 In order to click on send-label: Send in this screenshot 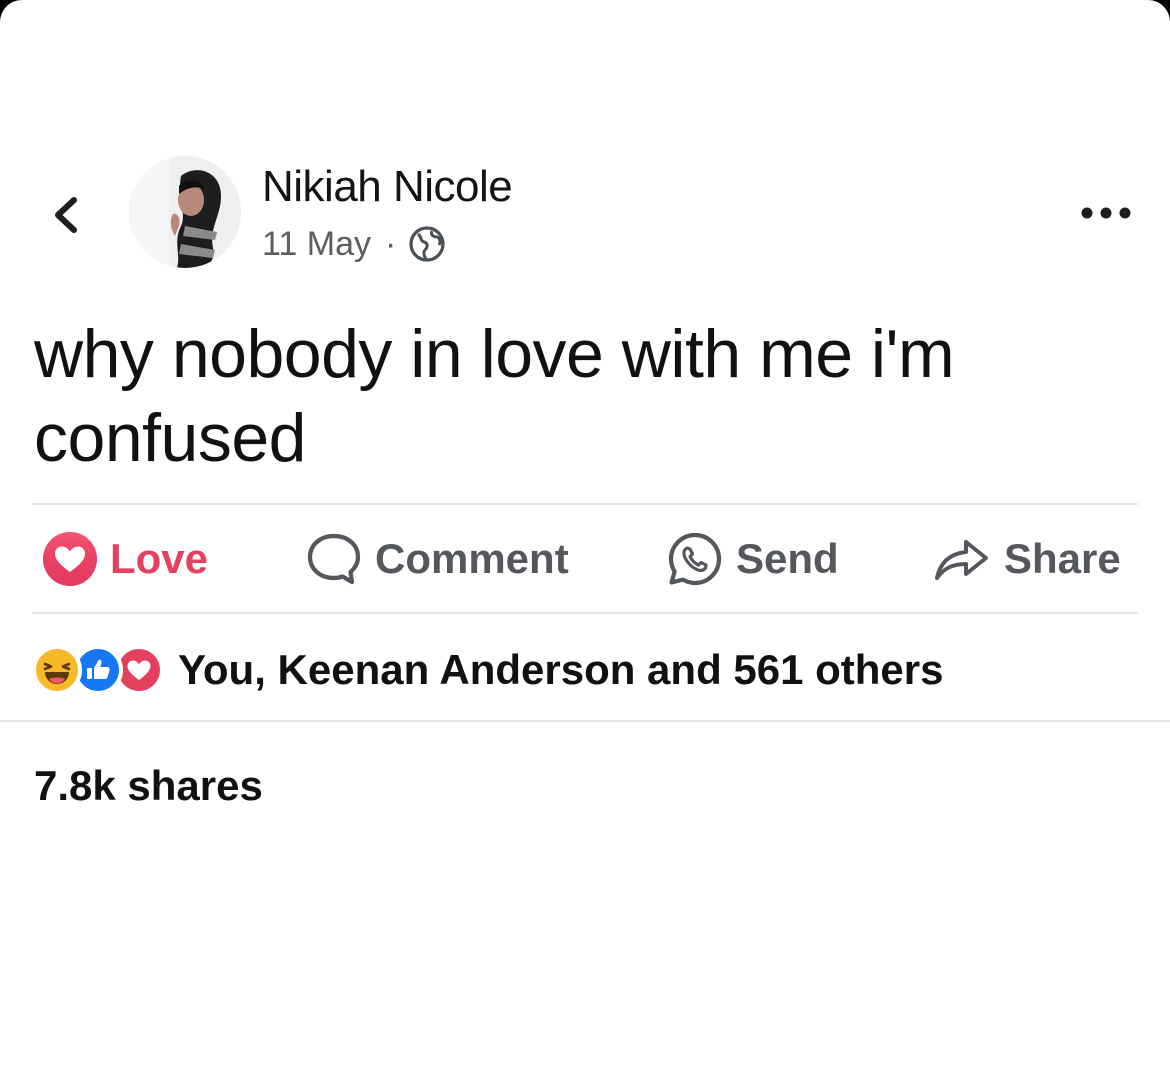, I will do `click(787, 558)`.